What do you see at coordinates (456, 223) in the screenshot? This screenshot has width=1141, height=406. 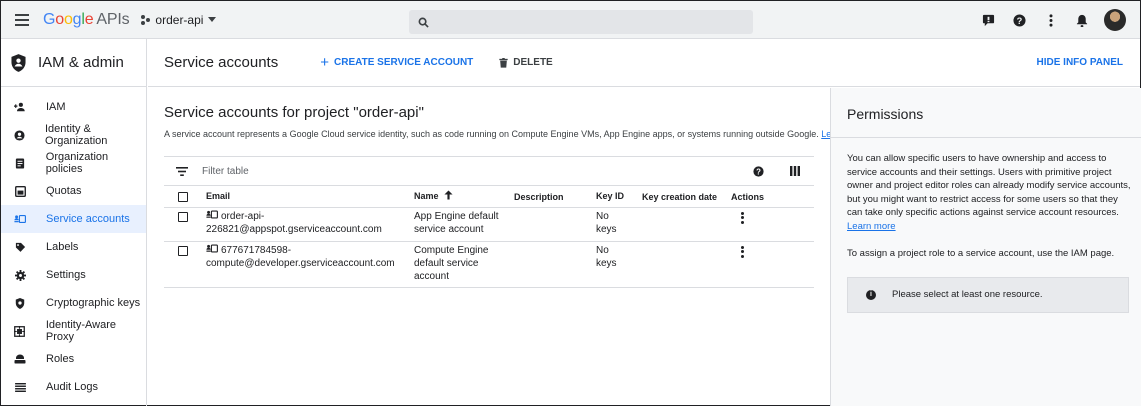 I see `name-cell: App Engine default service account` at bounding box center [456, 223].